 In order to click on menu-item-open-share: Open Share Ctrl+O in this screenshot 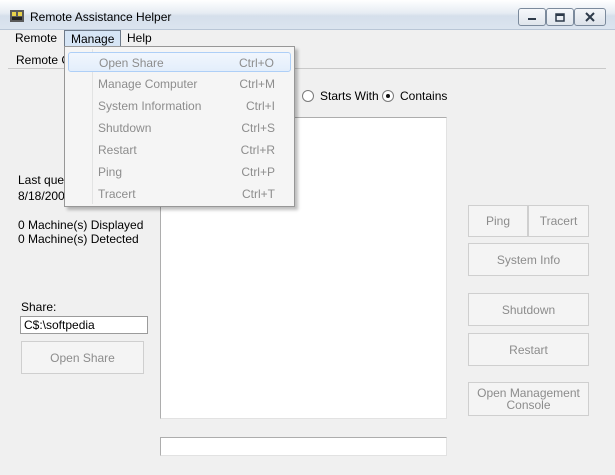, I will do `click(179, 62)`.